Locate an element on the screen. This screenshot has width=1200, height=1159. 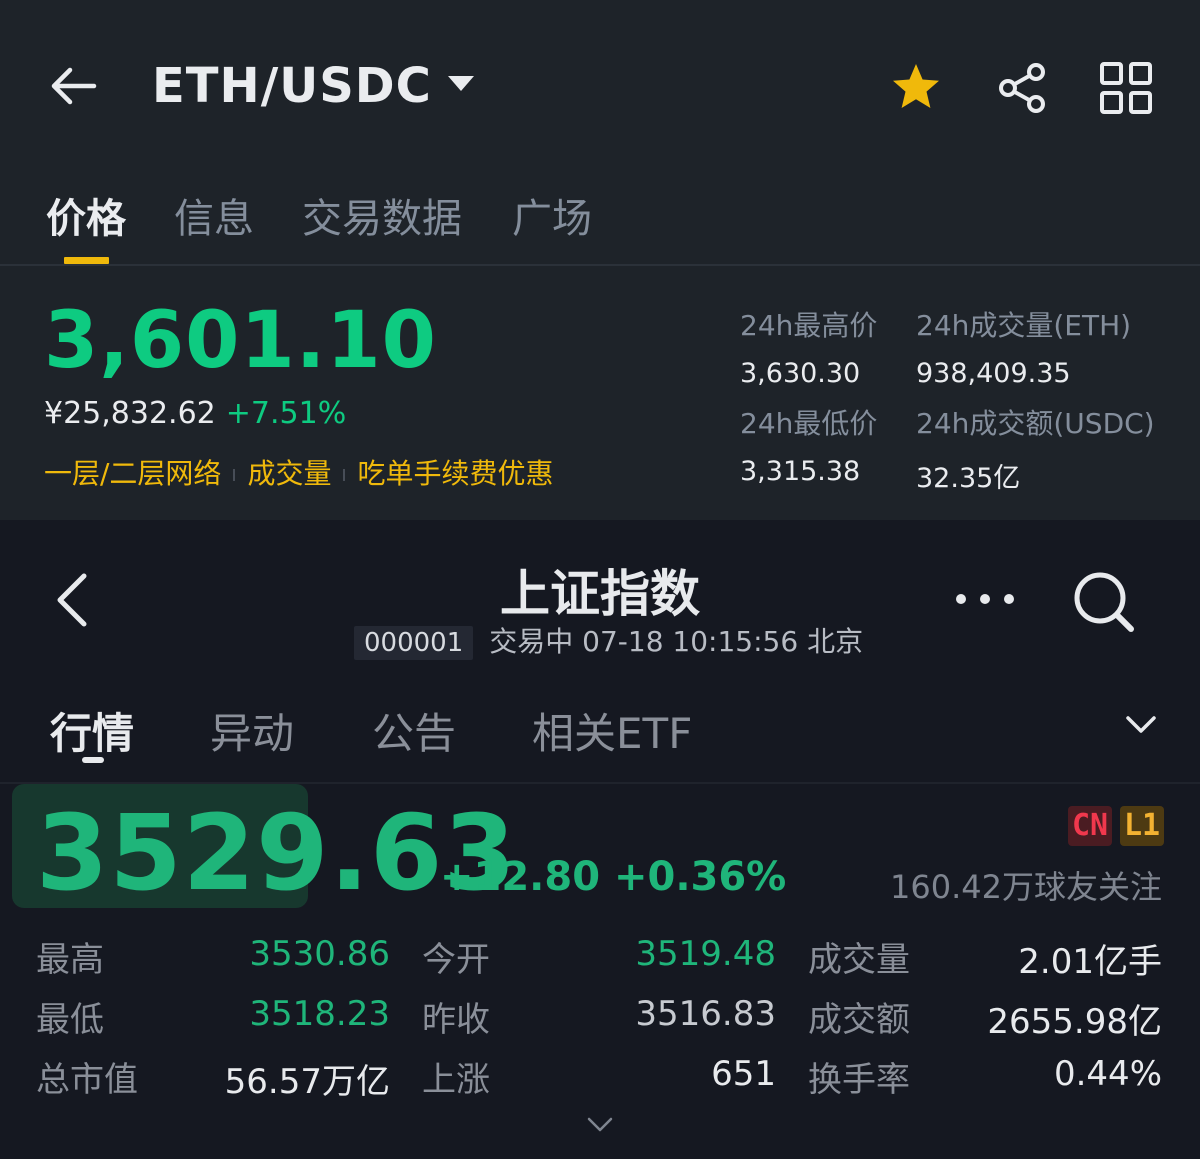
tag-list: 一层/二层网络 成交量 吃单手续费优惠 is located at coordinates (298, 472).